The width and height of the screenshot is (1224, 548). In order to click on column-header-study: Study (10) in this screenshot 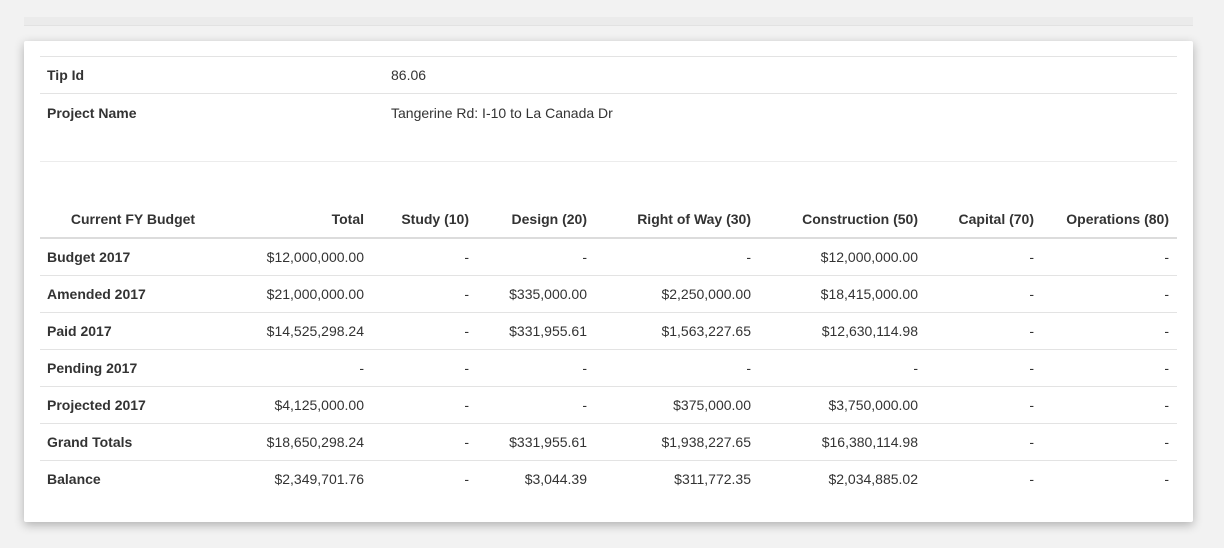, I will do `click(424, 214)`.